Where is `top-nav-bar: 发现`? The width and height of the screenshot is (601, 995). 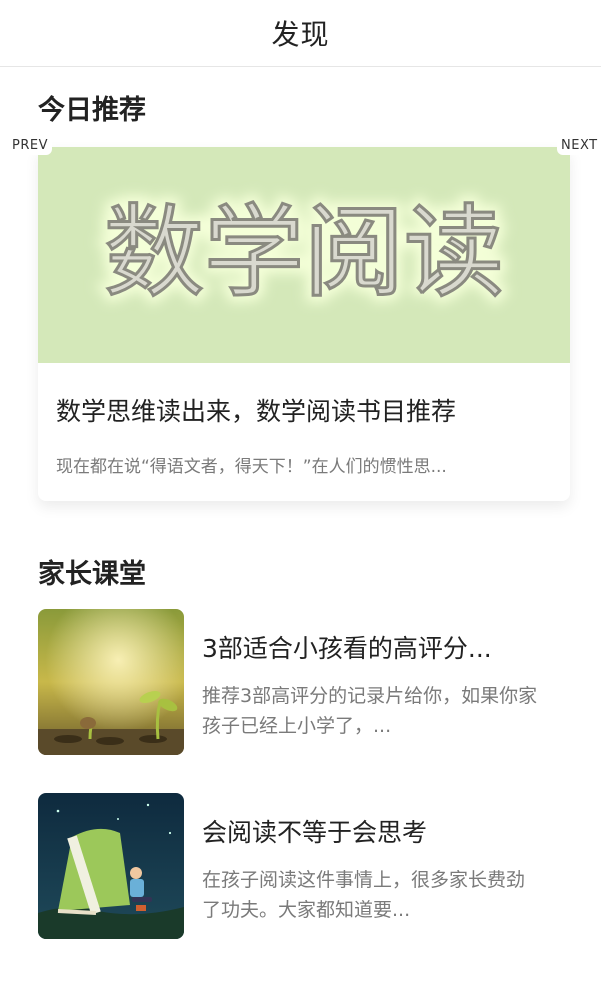 top-nav-bar: 发现 is located at coordinates (300, 33).